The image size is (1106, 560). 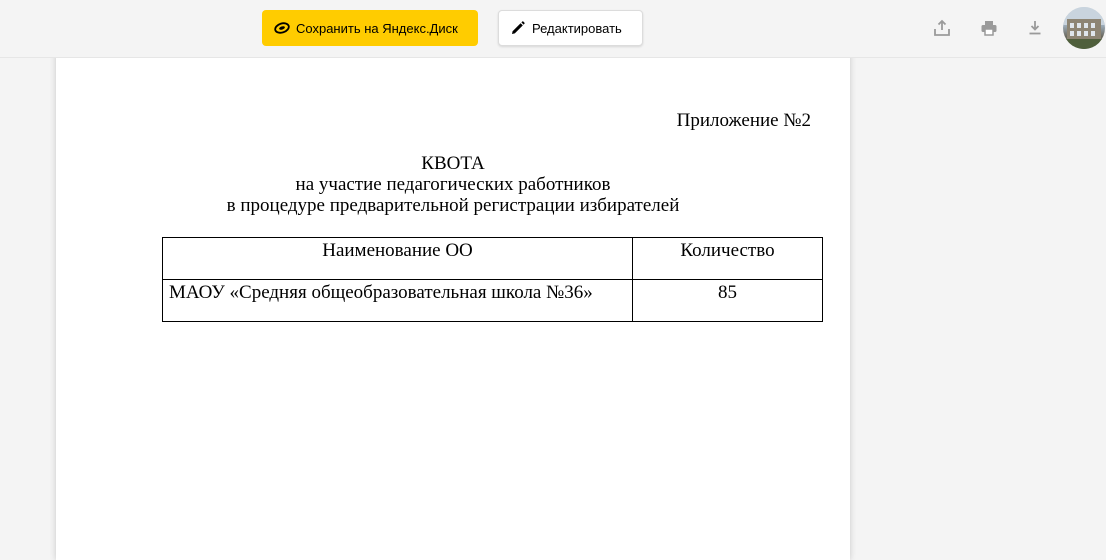 I want to click on document-title: КВОТА, so click(x=453, y=163).